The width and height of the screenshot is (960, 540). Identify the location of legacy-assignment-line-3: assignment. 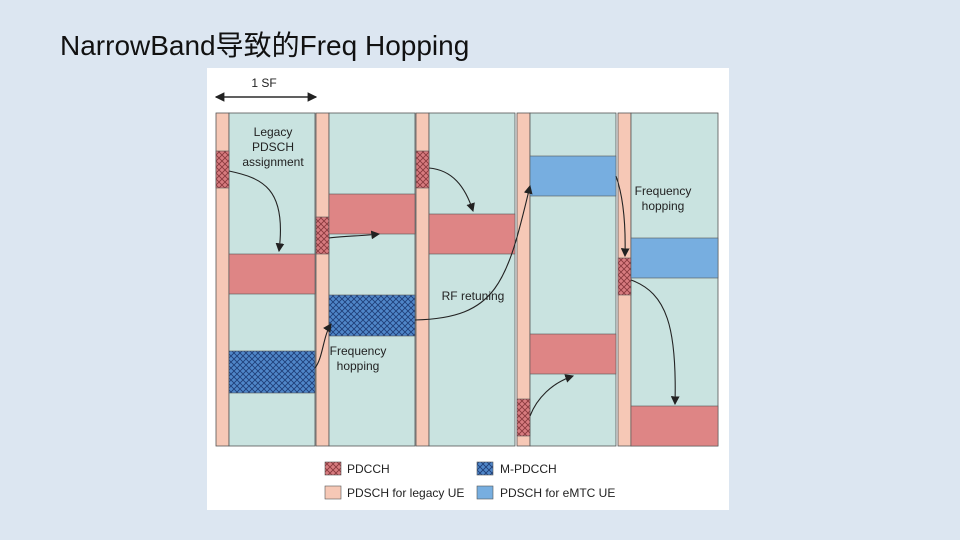
(273, 162).